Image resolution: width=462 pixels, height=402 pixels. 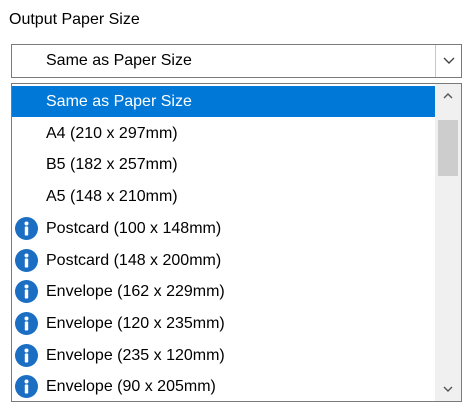 What do you see at coordinates (135, 292) in the screenshot?
I see `option-label: Envelope (162 x 229mm)` at bounding box center [135, 292].